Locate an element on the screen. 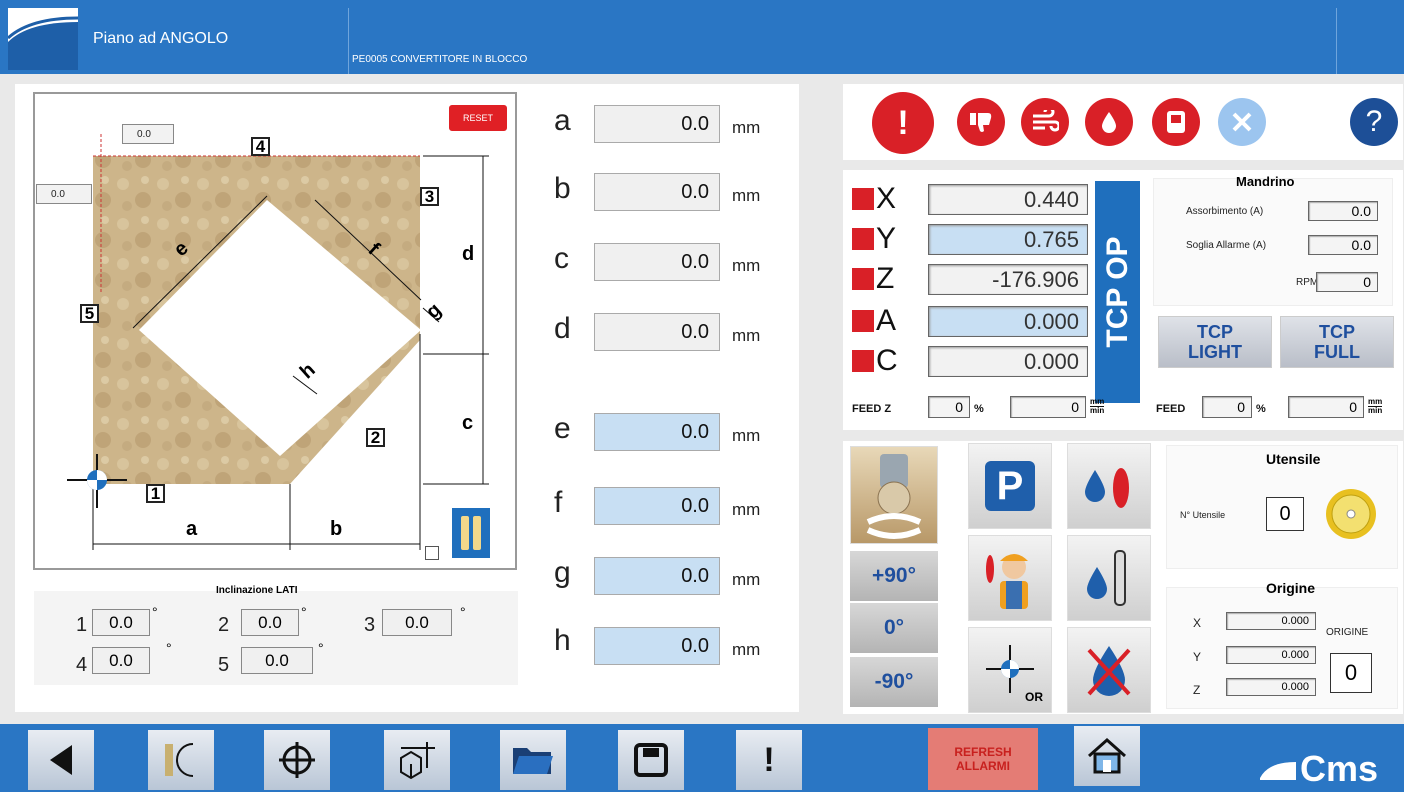 Image resolution: width=1404 pixels, height=792 pixels. dim-g-field: 0.0 is located at coordinates (657, 576).